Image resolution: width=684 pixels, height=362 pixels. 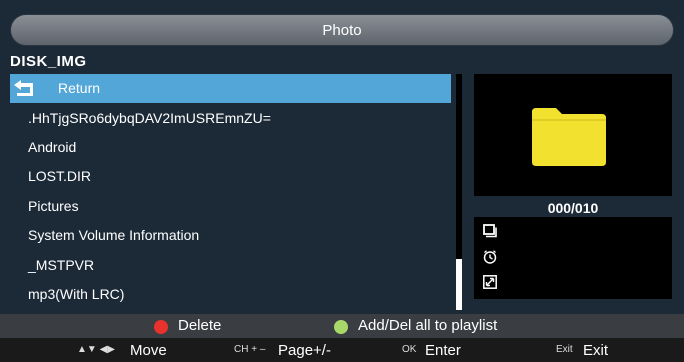 What do you see at coordinates (427, 325) in the screenshot?
I see `playlist-button: Add/Del all to playlist` at bounding box center [427, 325].